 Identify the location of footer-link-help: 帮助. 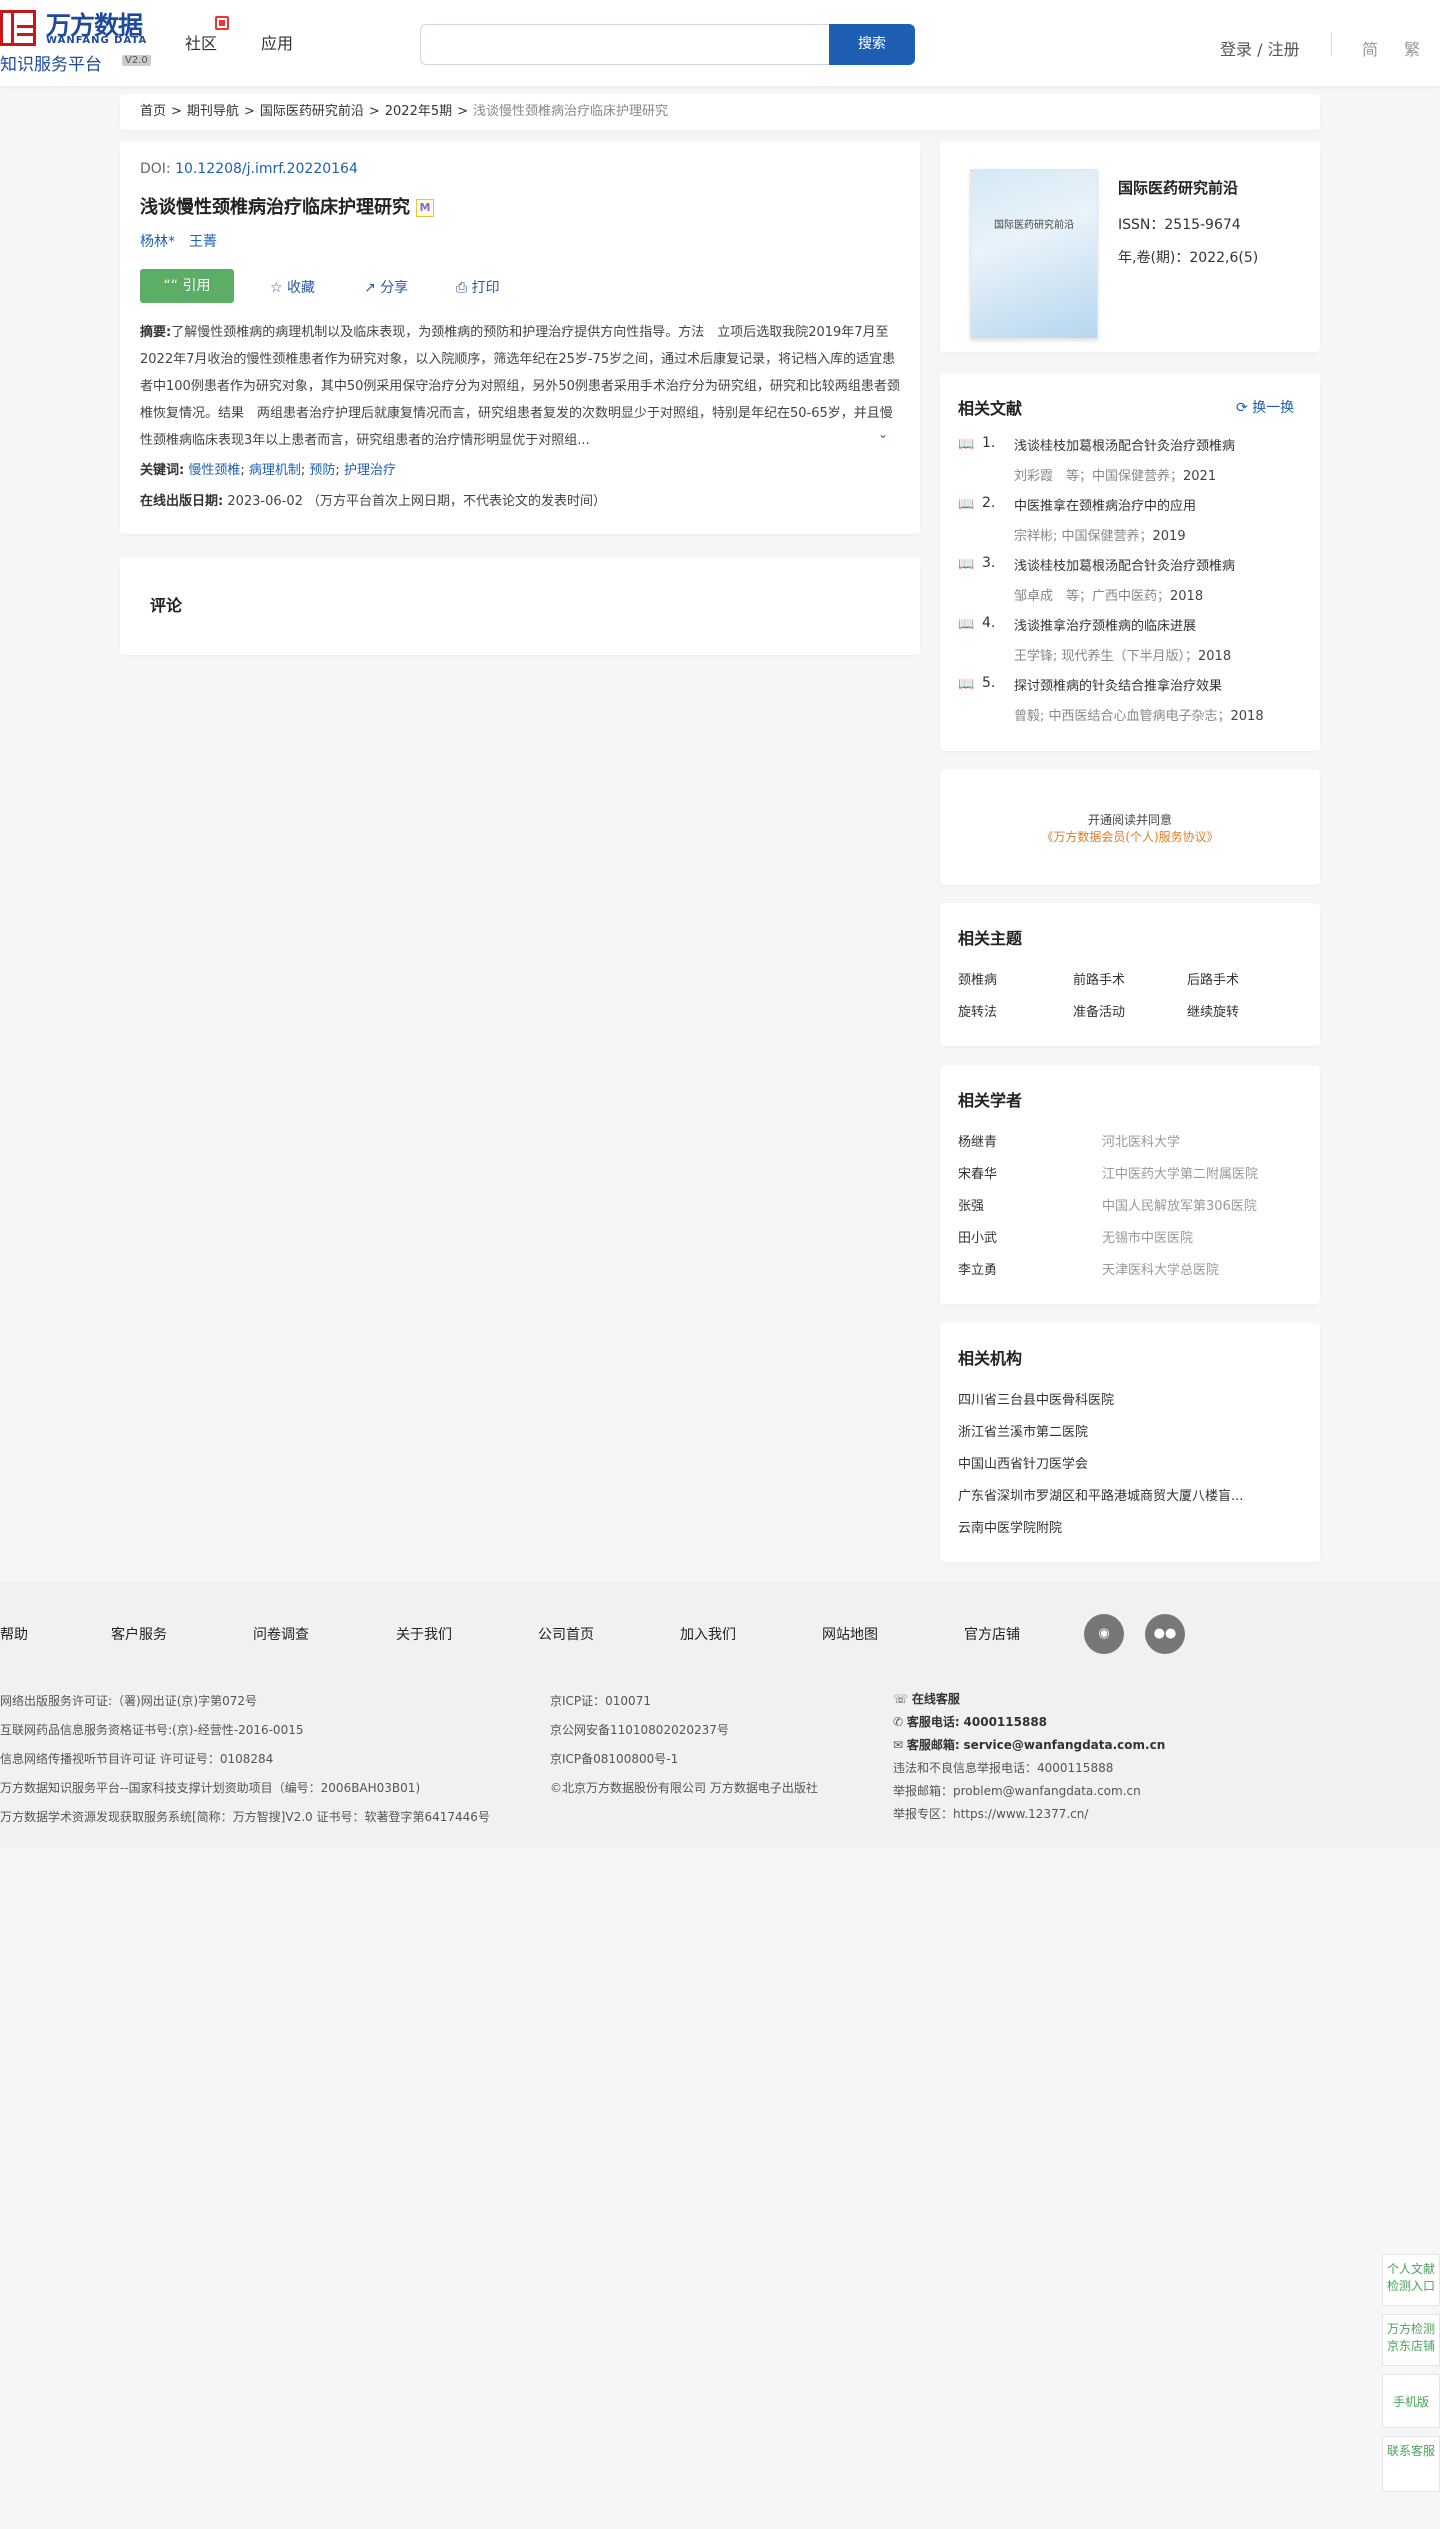
(14, 1634).